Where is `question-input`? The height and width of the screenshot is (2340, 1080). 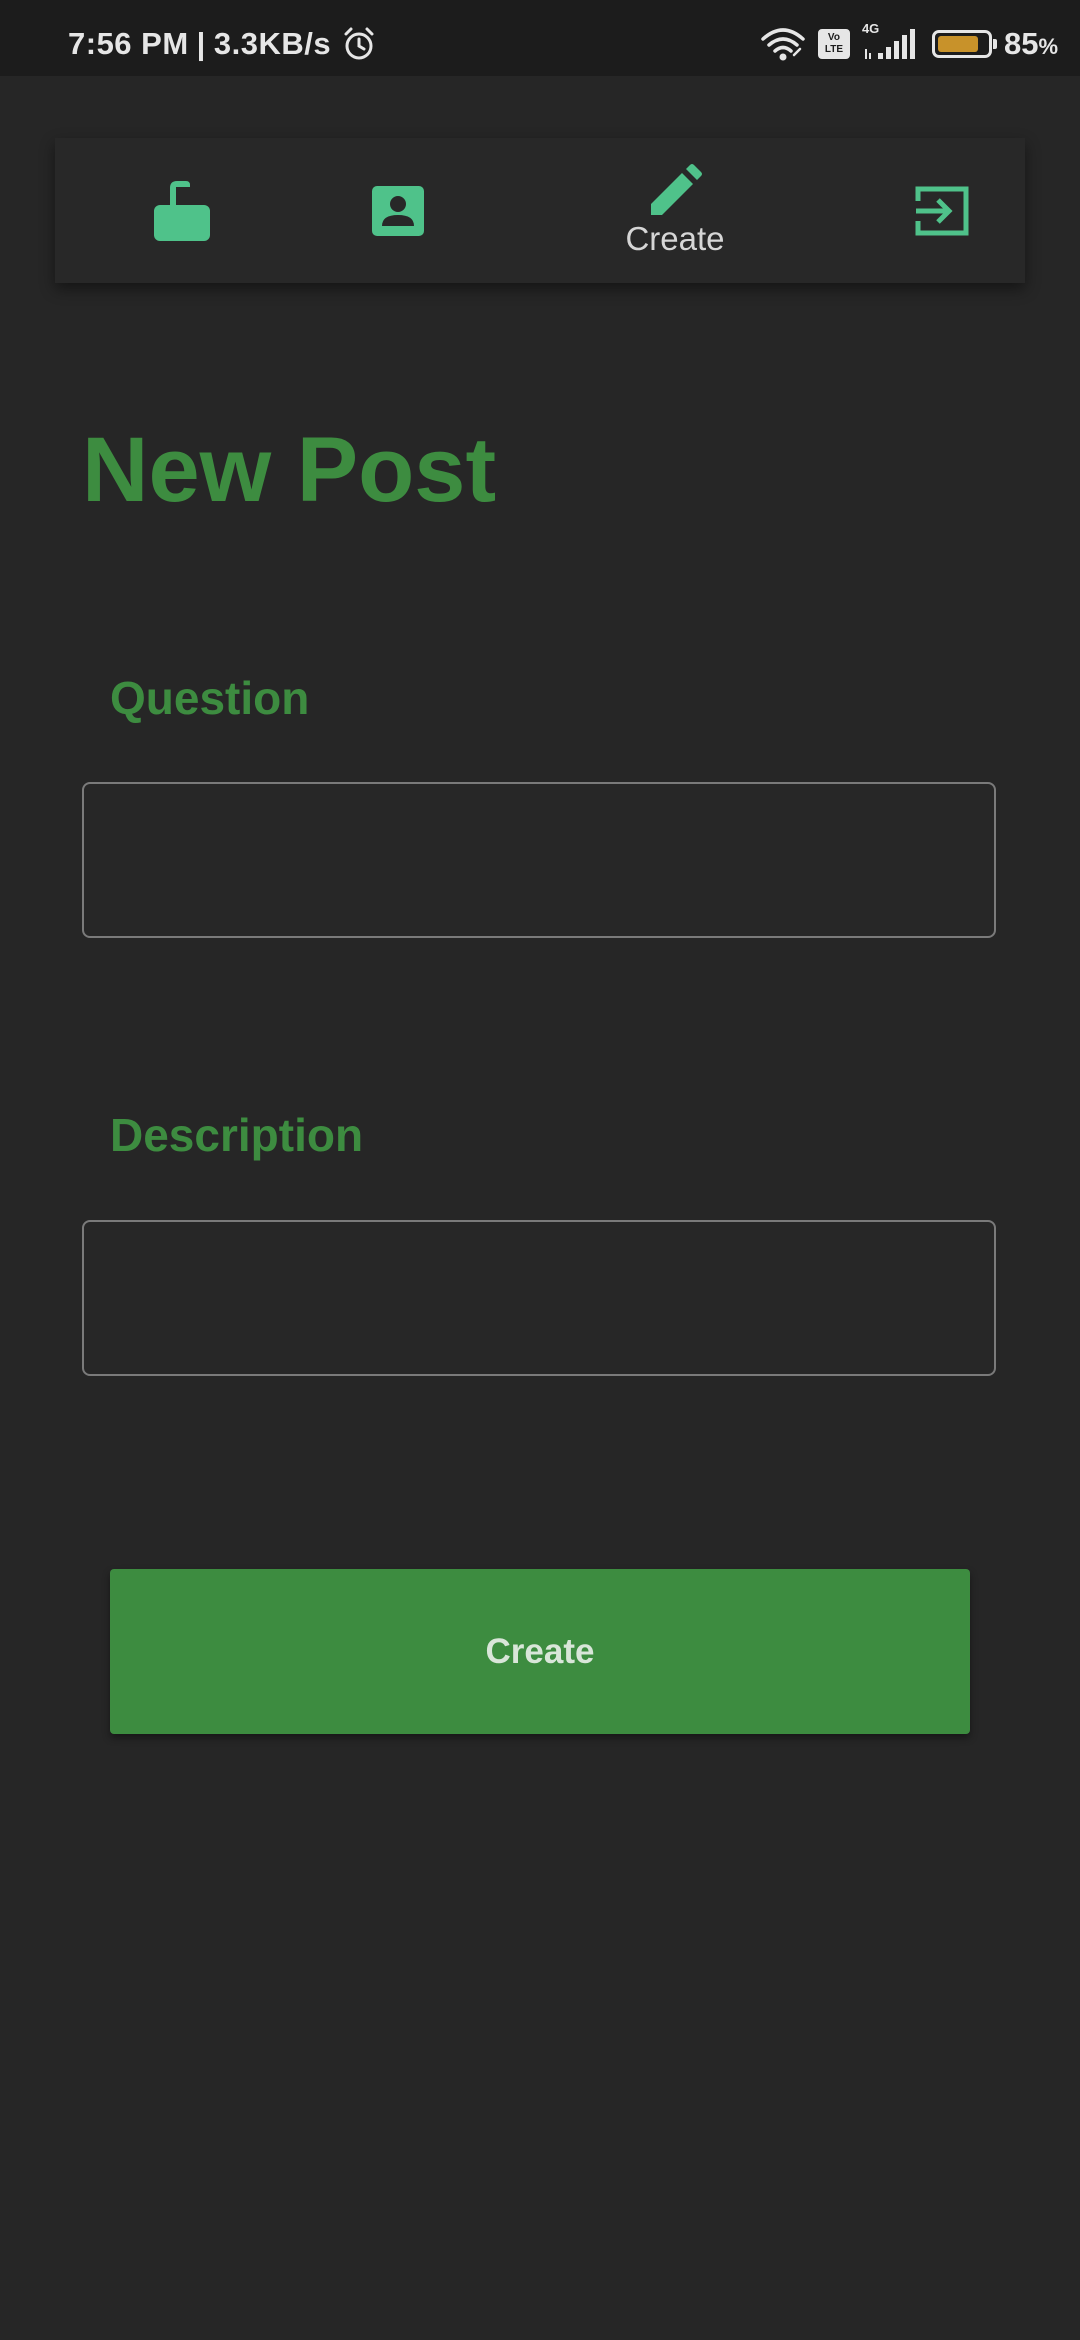 question-input is located at coordinates (539, 860).